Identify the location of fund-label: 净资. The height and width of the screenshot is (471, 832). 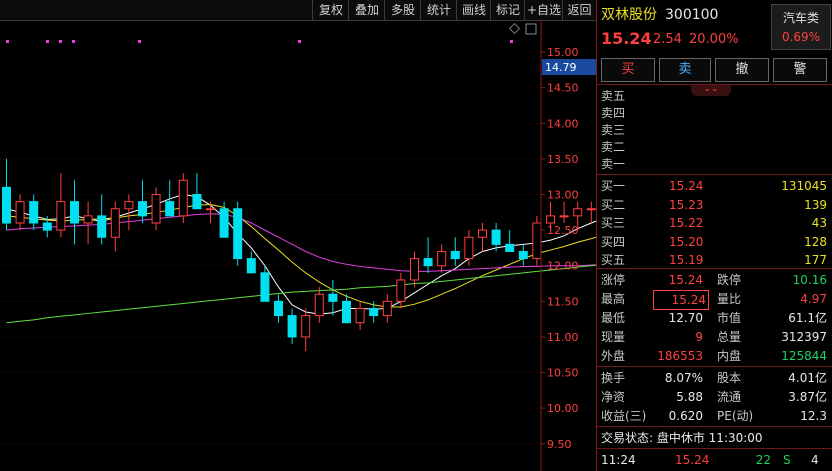
(613, 397).